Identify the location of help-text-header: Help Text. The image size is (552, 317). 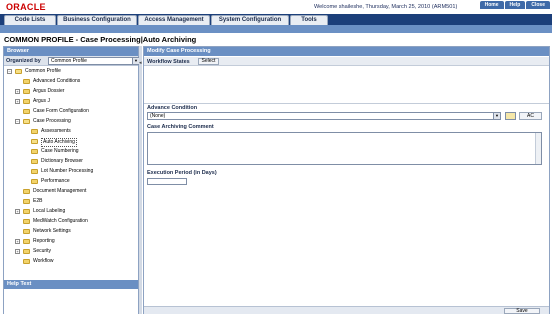
(71, 284).